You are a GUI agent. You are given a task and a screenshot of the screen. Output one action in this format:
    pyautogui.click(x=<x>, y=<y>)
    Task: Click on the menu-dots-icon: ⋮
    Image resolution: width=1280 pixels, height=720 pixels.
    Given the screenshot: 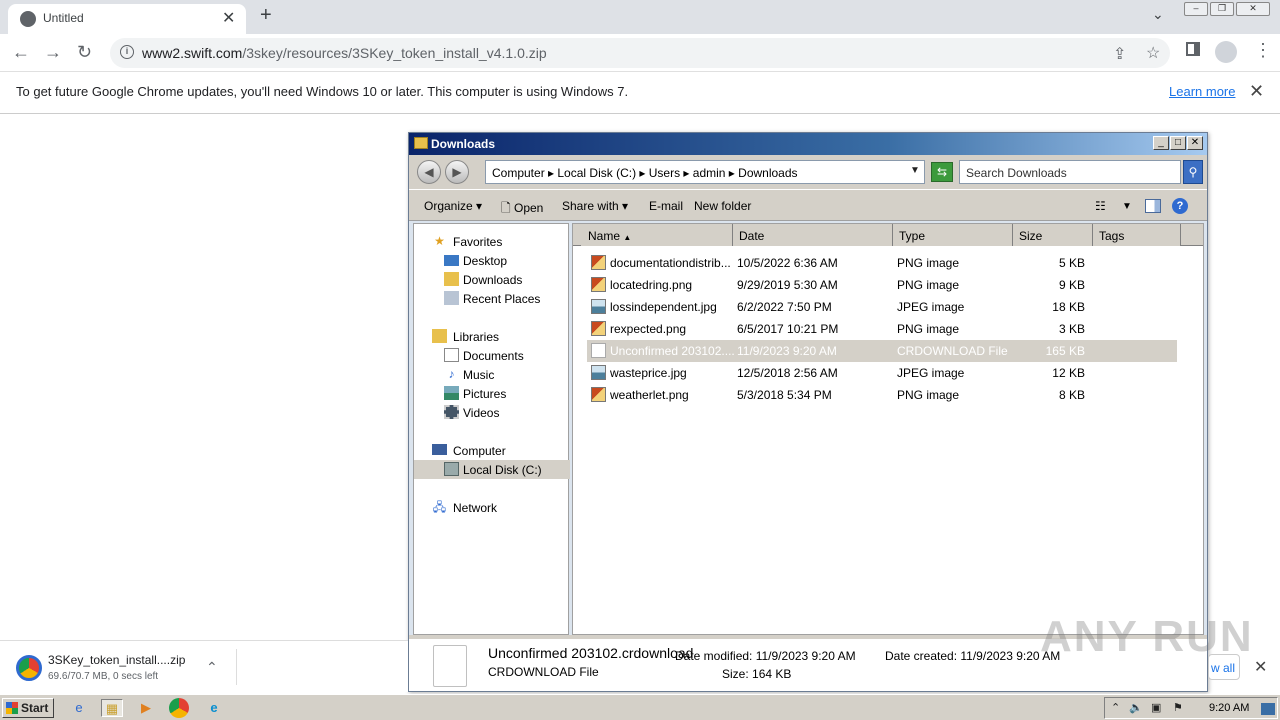 What is the action you would take?
    pyautogui.click(x=1263, y=50)
    